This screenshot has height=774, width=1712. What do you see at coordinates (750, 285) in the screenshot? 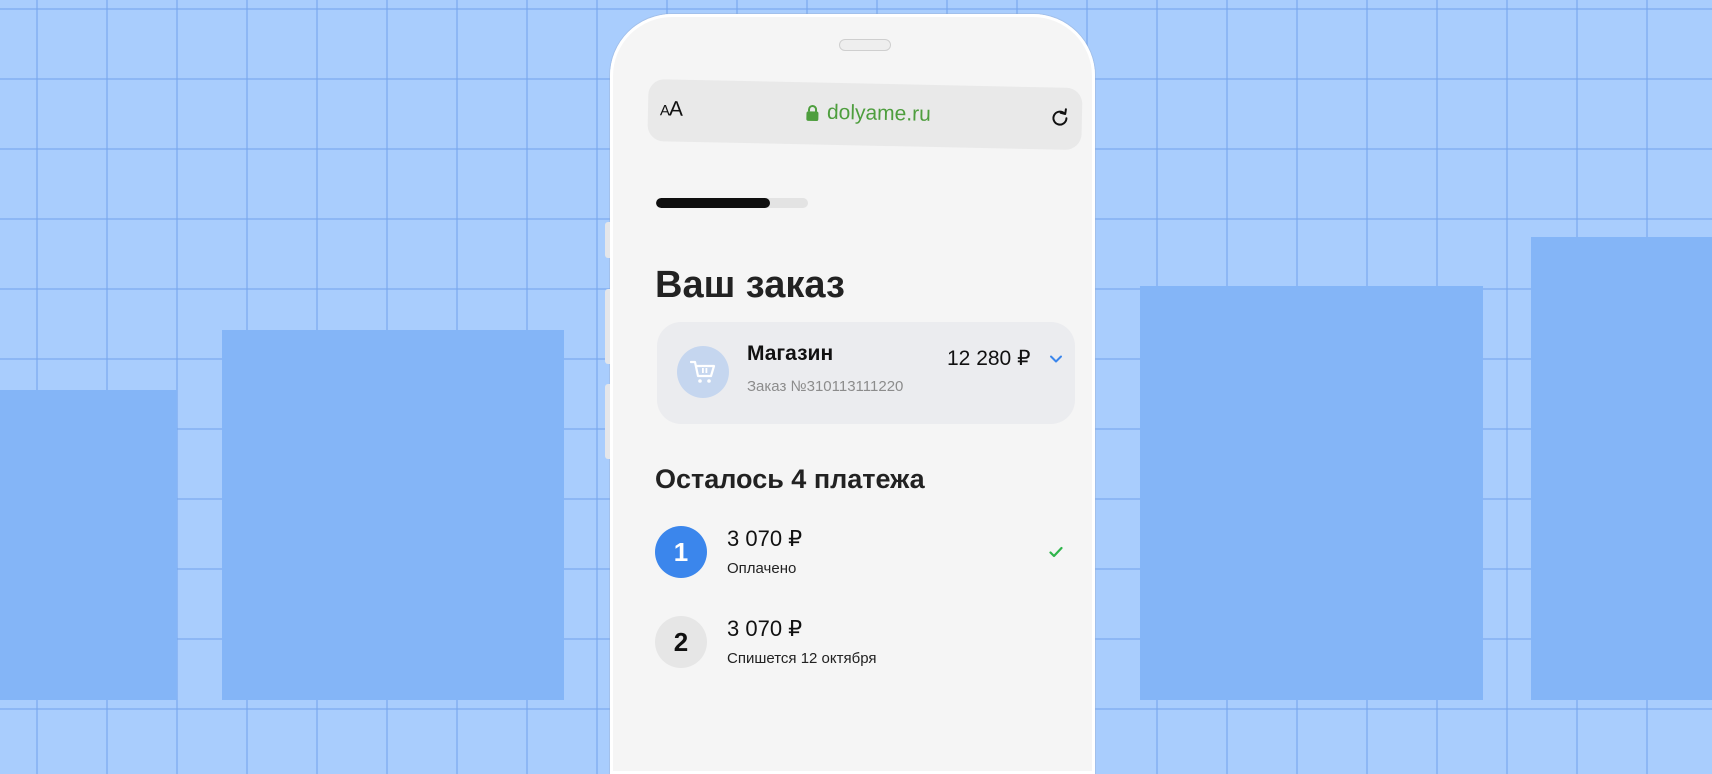
I see `page-title: Ваш заказ` at bounding box center [750, 285].